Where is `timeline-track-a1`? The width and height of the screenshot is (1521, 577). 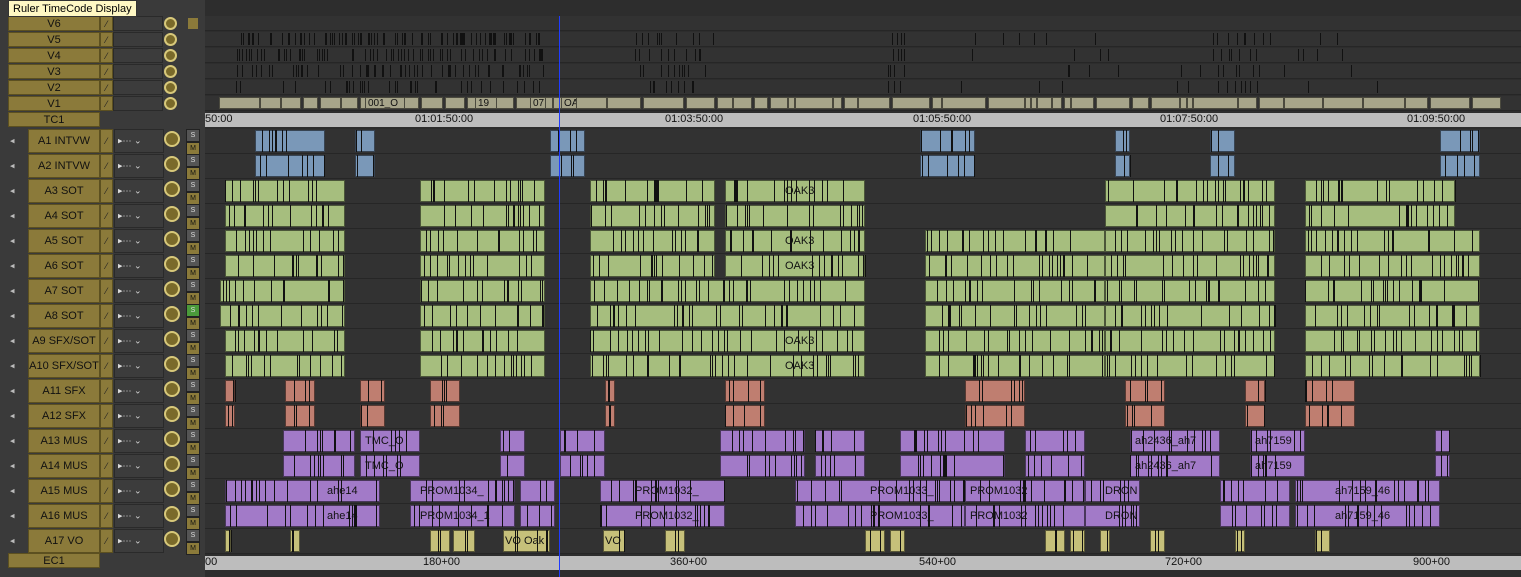
timeline-track-a1 is located at coordinates (863, 141).